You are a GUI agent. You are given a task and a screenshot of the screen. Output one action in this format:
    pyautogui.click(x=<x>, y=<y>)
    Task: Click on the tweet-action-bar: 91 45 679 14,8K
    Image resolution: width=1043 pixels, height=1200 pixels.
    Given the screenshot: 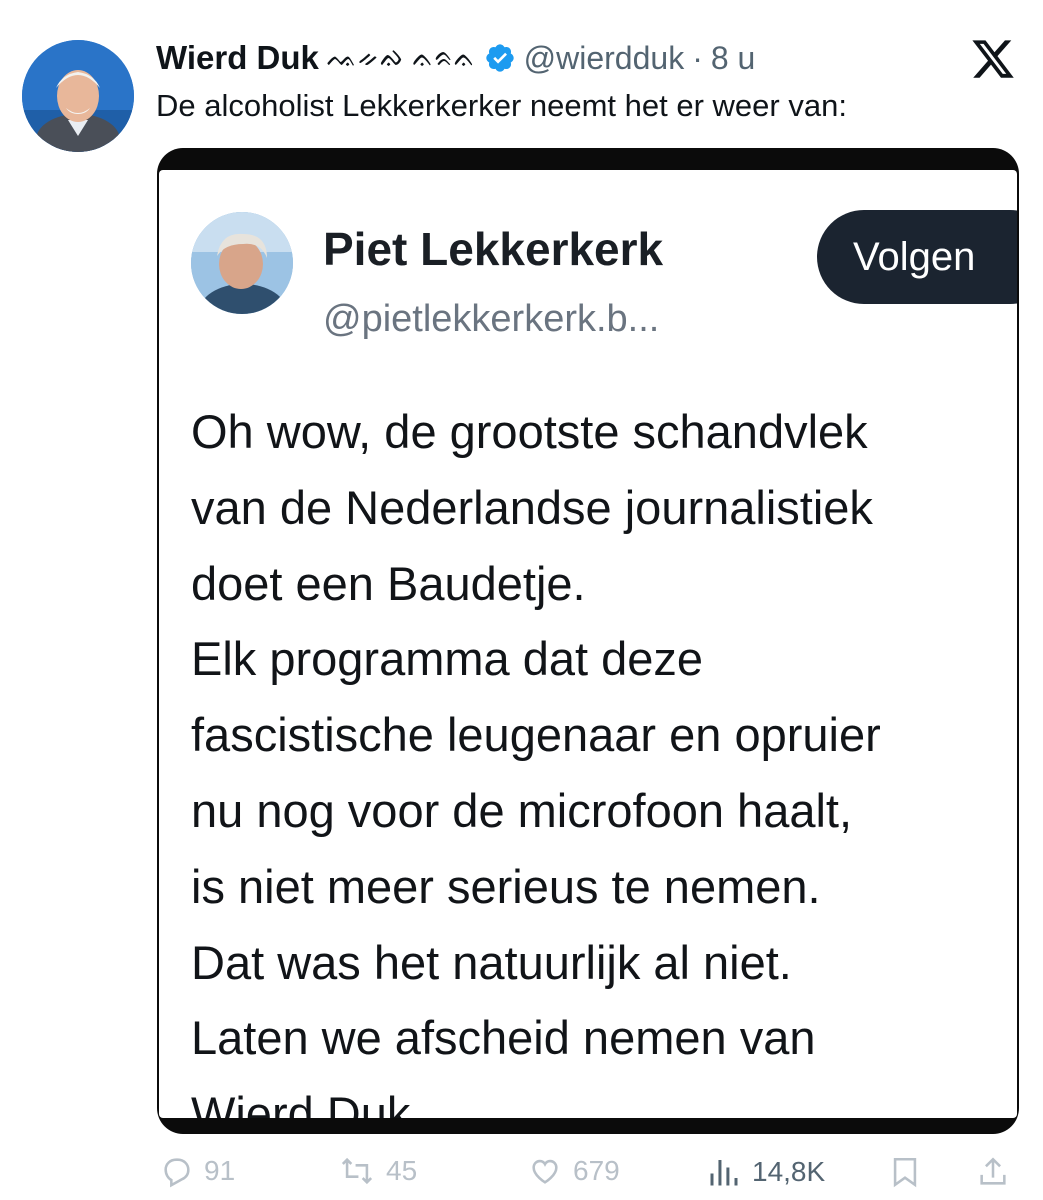 What is the action you would take?
    pyautogui.click(x=521, y=1175)
    